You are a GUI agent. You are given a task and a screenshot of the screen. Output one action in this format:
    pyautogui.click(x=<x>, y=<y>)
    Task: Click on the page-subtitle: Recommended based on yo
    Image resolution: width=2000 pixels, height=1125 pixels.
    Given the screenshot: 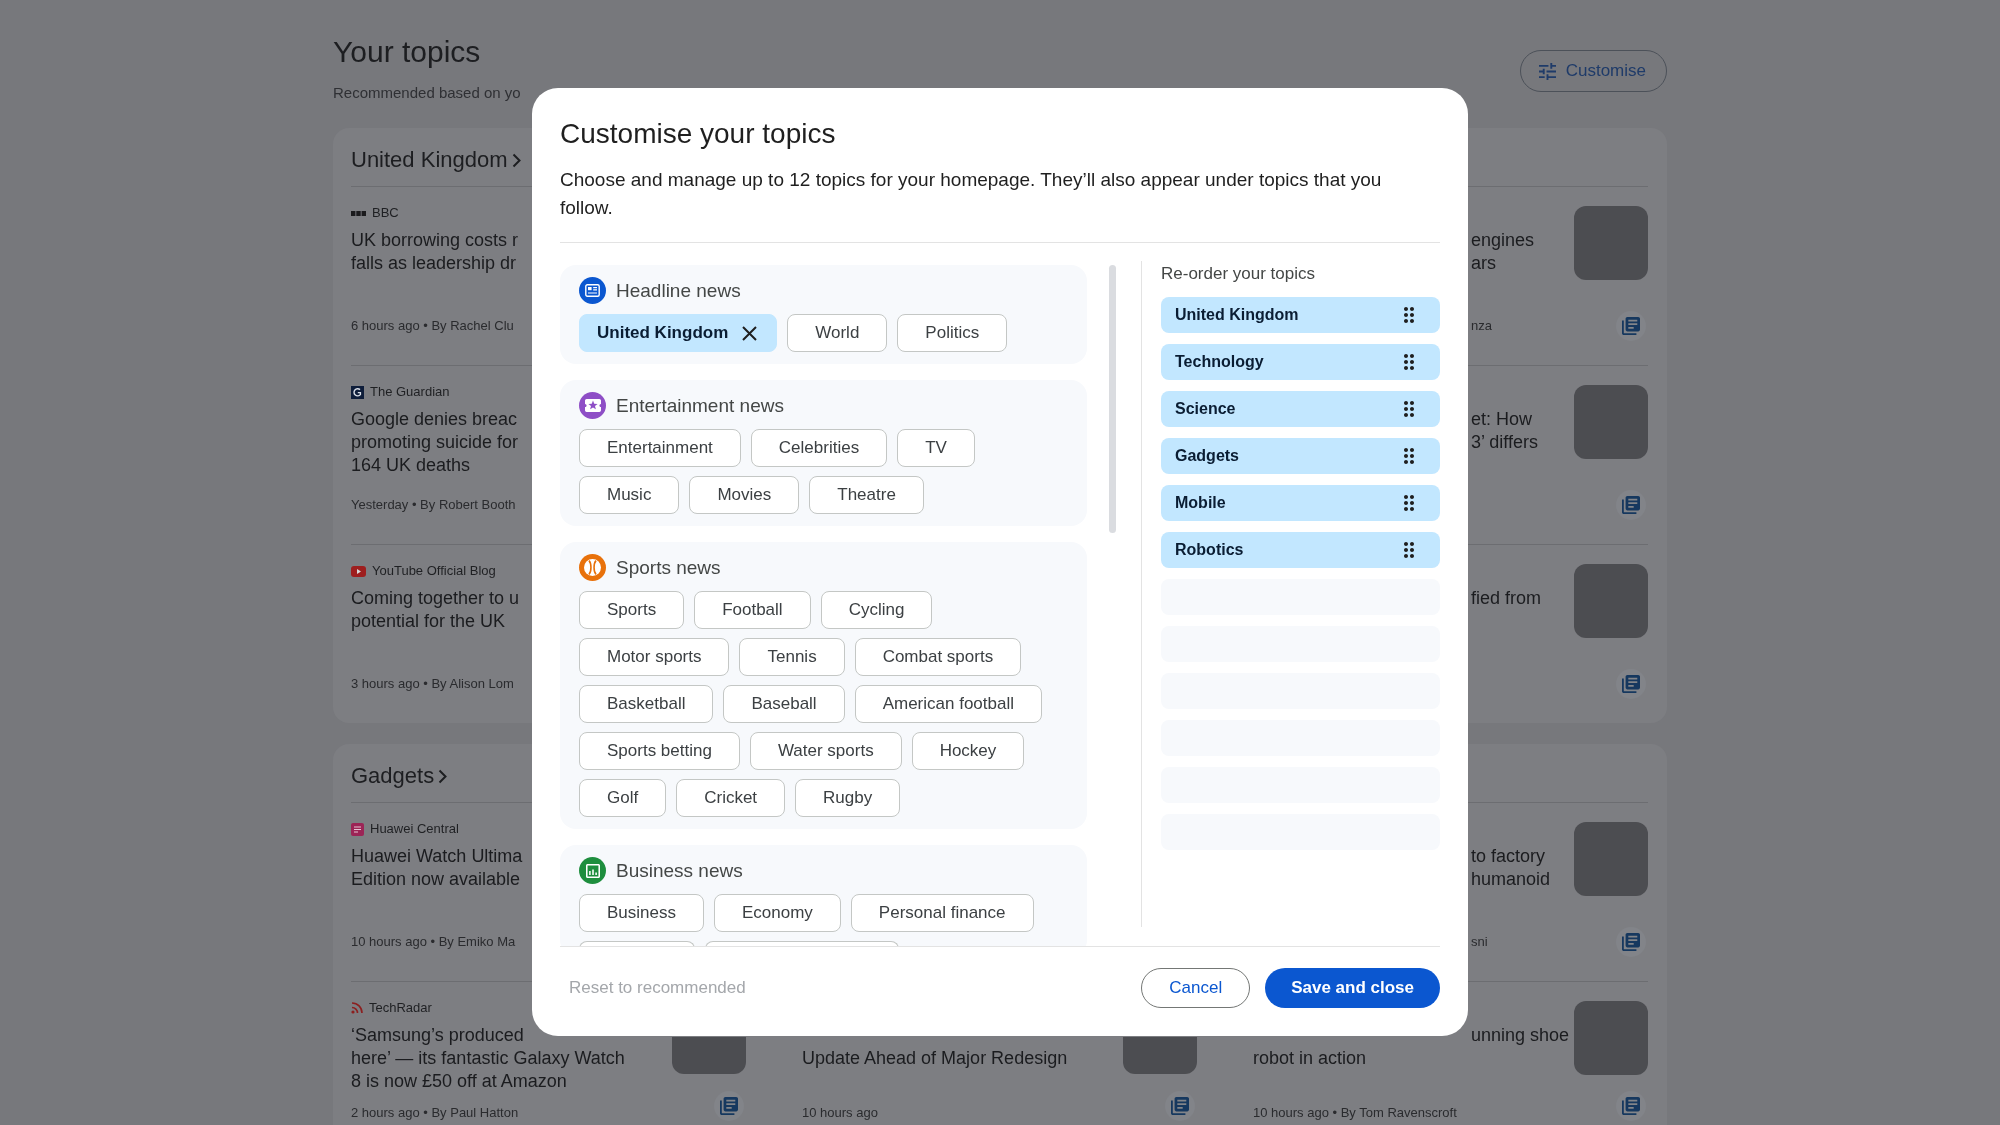 What is the action you would take?
    pyautogui.click(x=427, y=93)
    